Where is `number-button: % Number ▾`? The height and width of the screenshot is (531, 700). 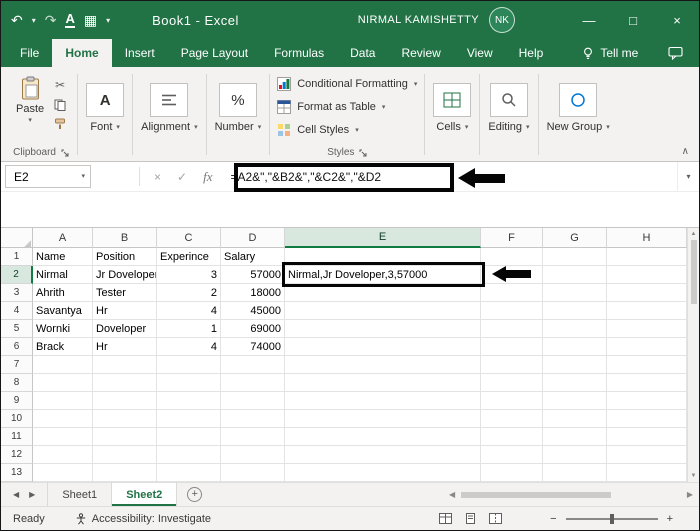 number-button: % Number ▾ is located at coordinates (238, 122).